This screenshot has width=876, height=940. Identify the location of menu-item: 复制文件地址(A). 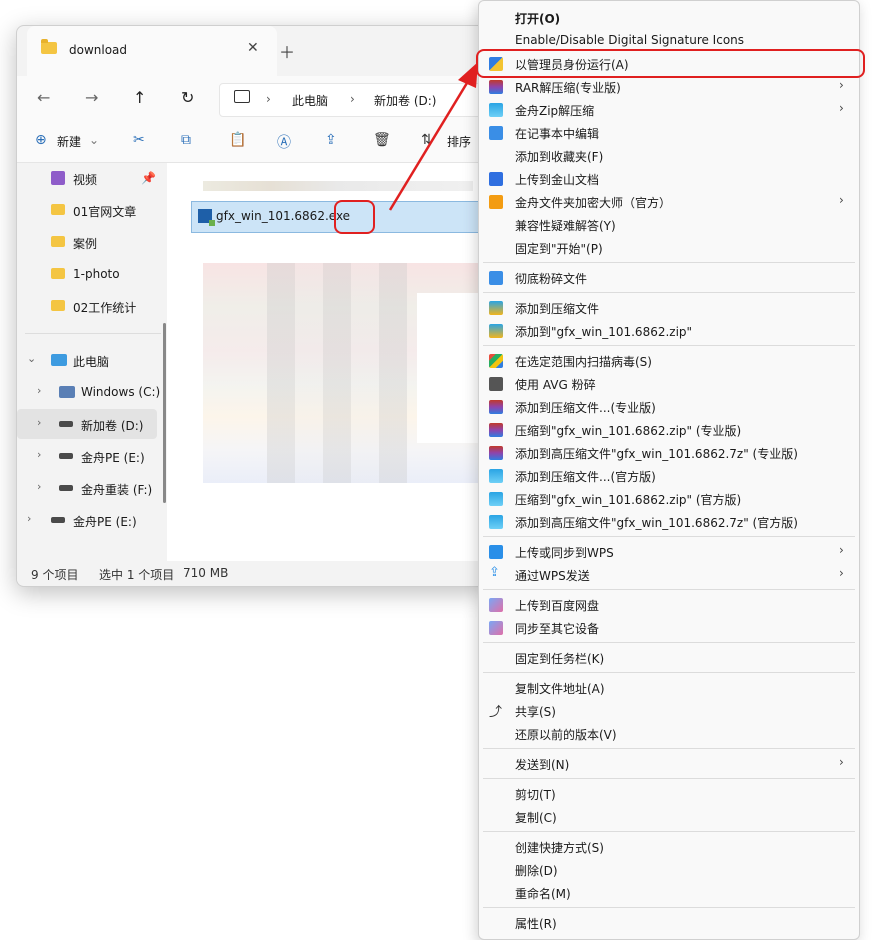
(669, 688).